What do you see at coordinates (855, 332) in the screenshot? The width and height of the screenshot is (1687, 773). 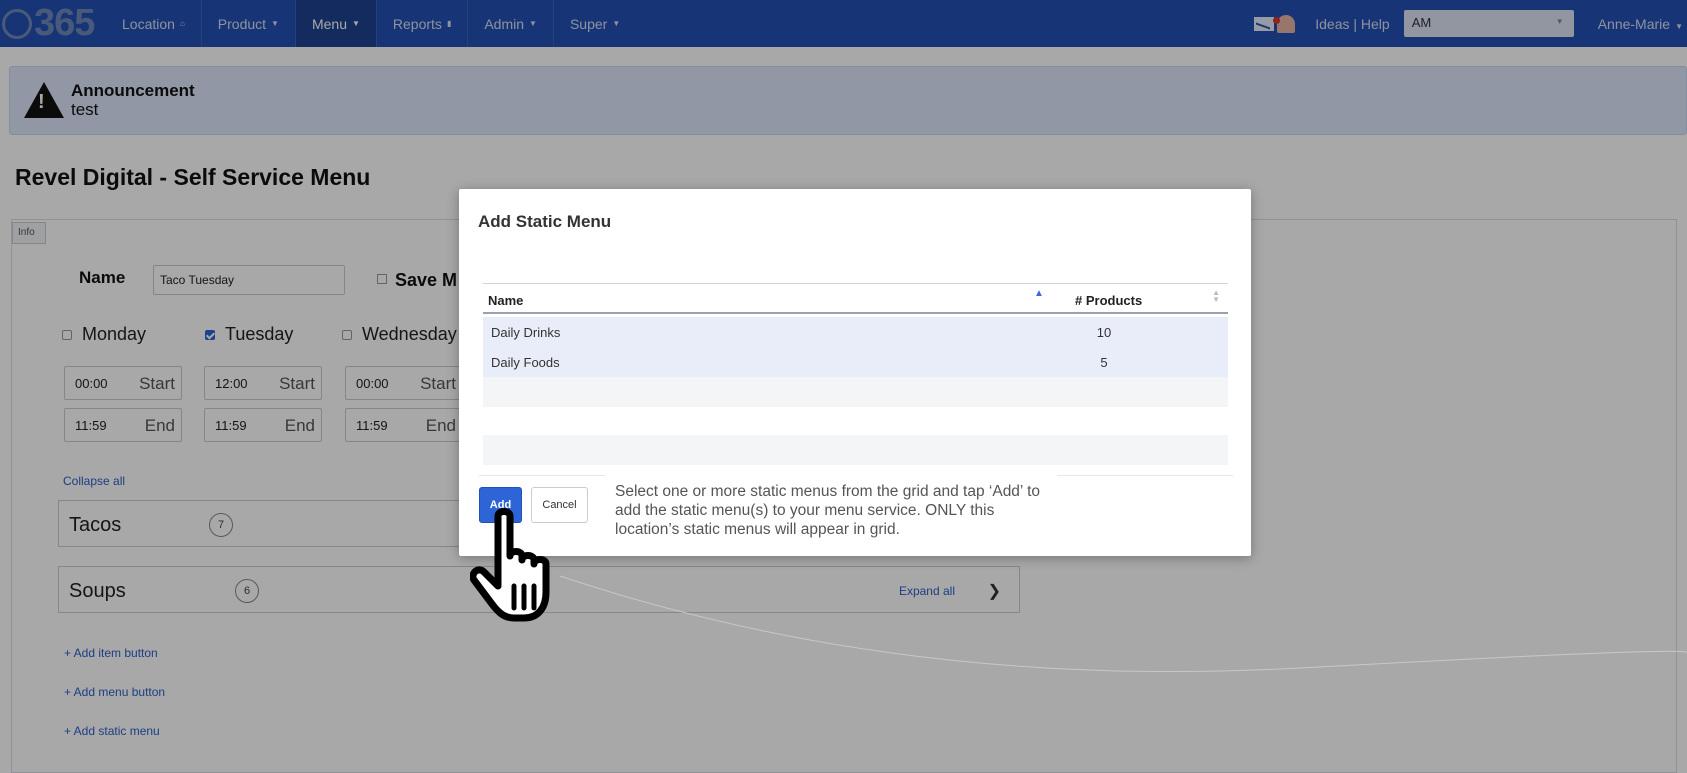 I see `table-row: Daily Drinks 10` at bounding box center [855, 332].